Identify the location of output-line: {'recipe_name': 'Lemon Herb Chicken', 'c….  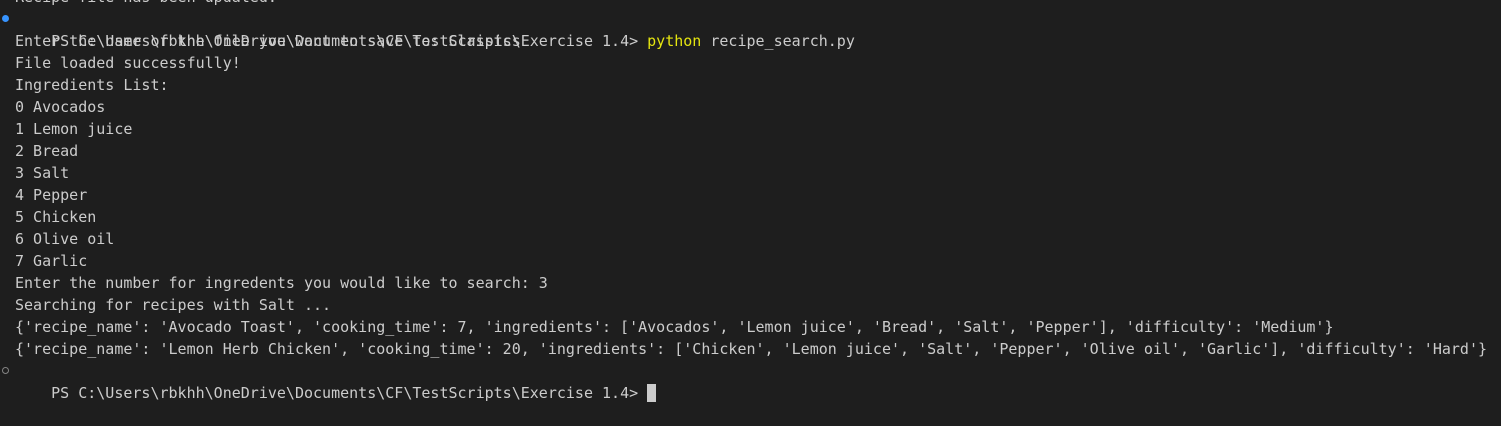
(751, 349).